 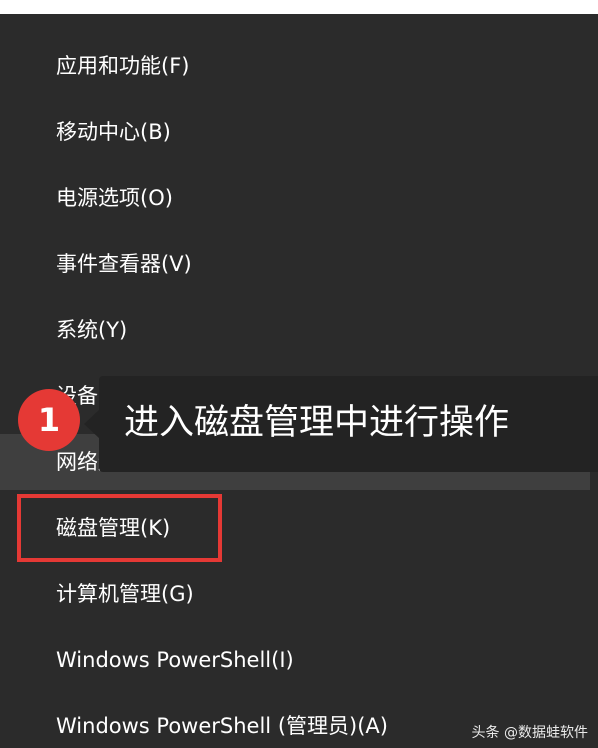 I want to click on menu-item-label: 应用和功能(F), so click(x=123, y=66).